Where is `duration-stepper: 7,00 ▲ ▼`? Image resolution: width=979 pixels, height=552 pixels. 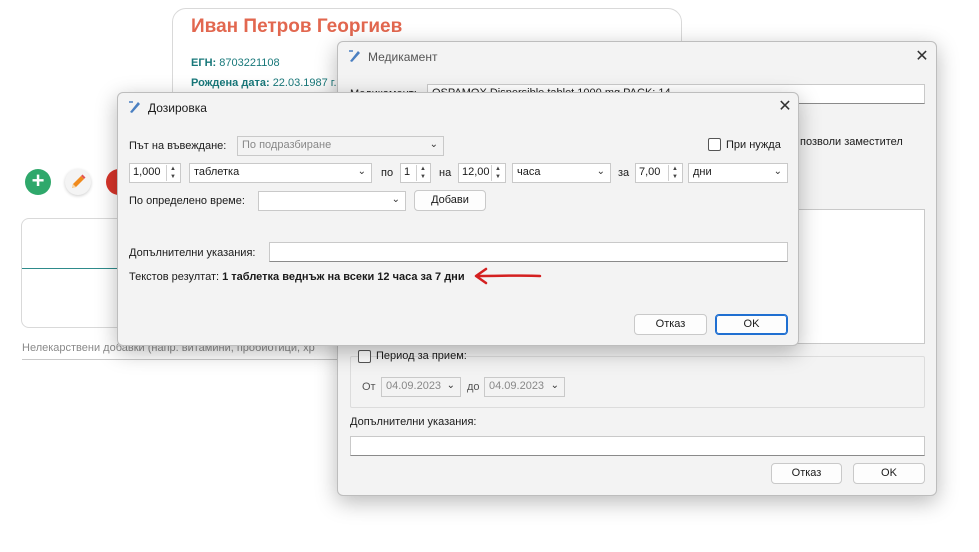 duration-stepper: 7,00 ▲ ▼ is located at coordinates (659, 173).